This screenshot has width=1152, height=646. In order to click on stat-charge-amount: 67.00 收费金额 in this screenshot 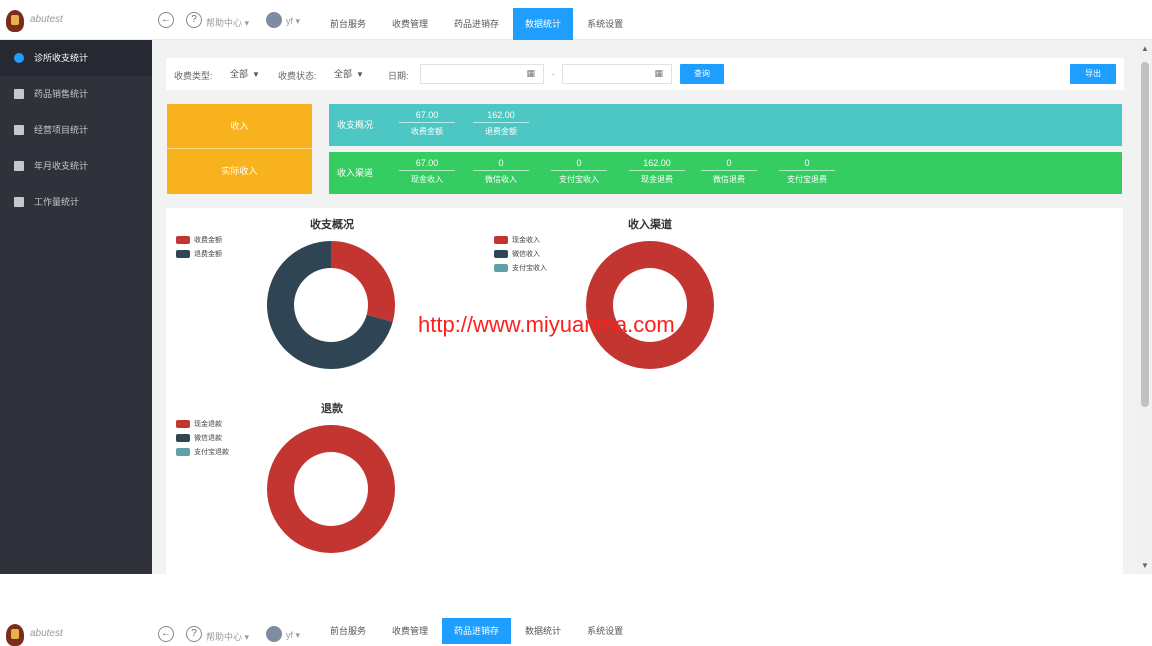, I will do `click(427, 123)`.